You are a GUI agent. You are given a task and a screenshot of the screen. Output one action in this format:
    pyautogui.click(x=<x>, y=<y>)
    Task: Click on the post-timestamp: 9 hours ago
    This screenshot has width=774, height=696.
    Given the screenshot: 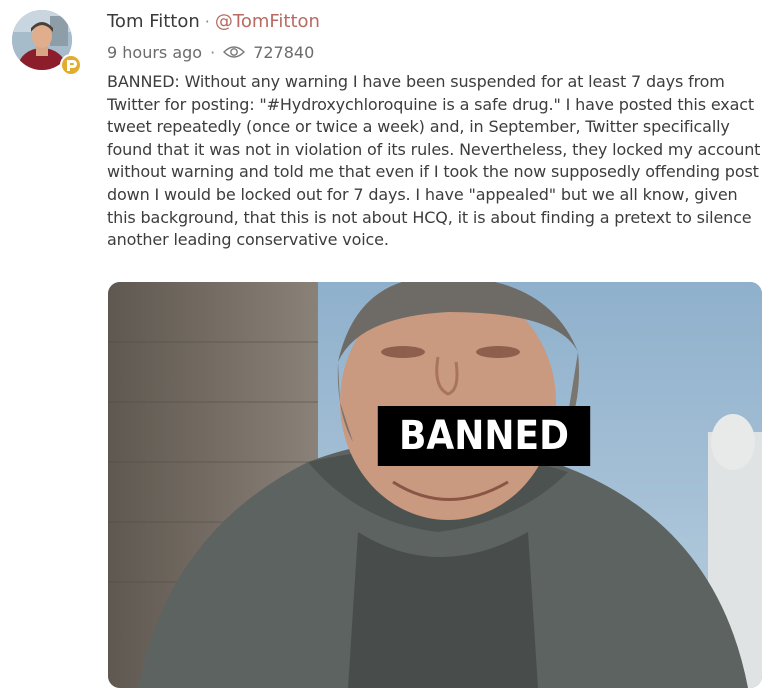 What is the action you would take?
    pyautogui.click(x=154, y=52)
    